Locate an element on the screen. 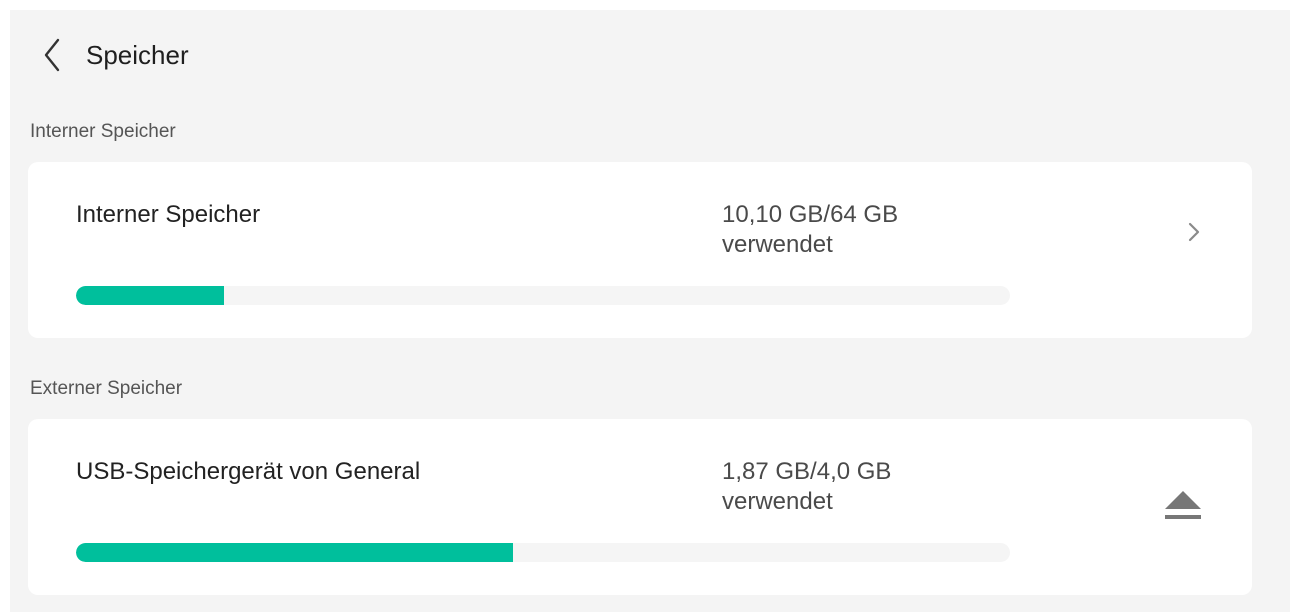 Image resolution: width=1290 pixels, height=612 pixels. external-usage-bar is located at coordinates (543, 552).